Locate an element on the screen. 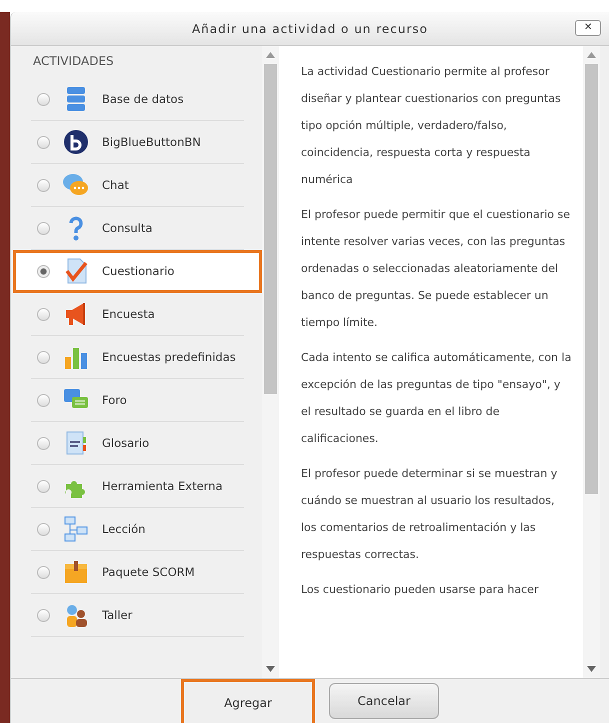 The width and height of the screenshot is (609, 723). activity-item: Base de datos is located at coordinates (137, 99).